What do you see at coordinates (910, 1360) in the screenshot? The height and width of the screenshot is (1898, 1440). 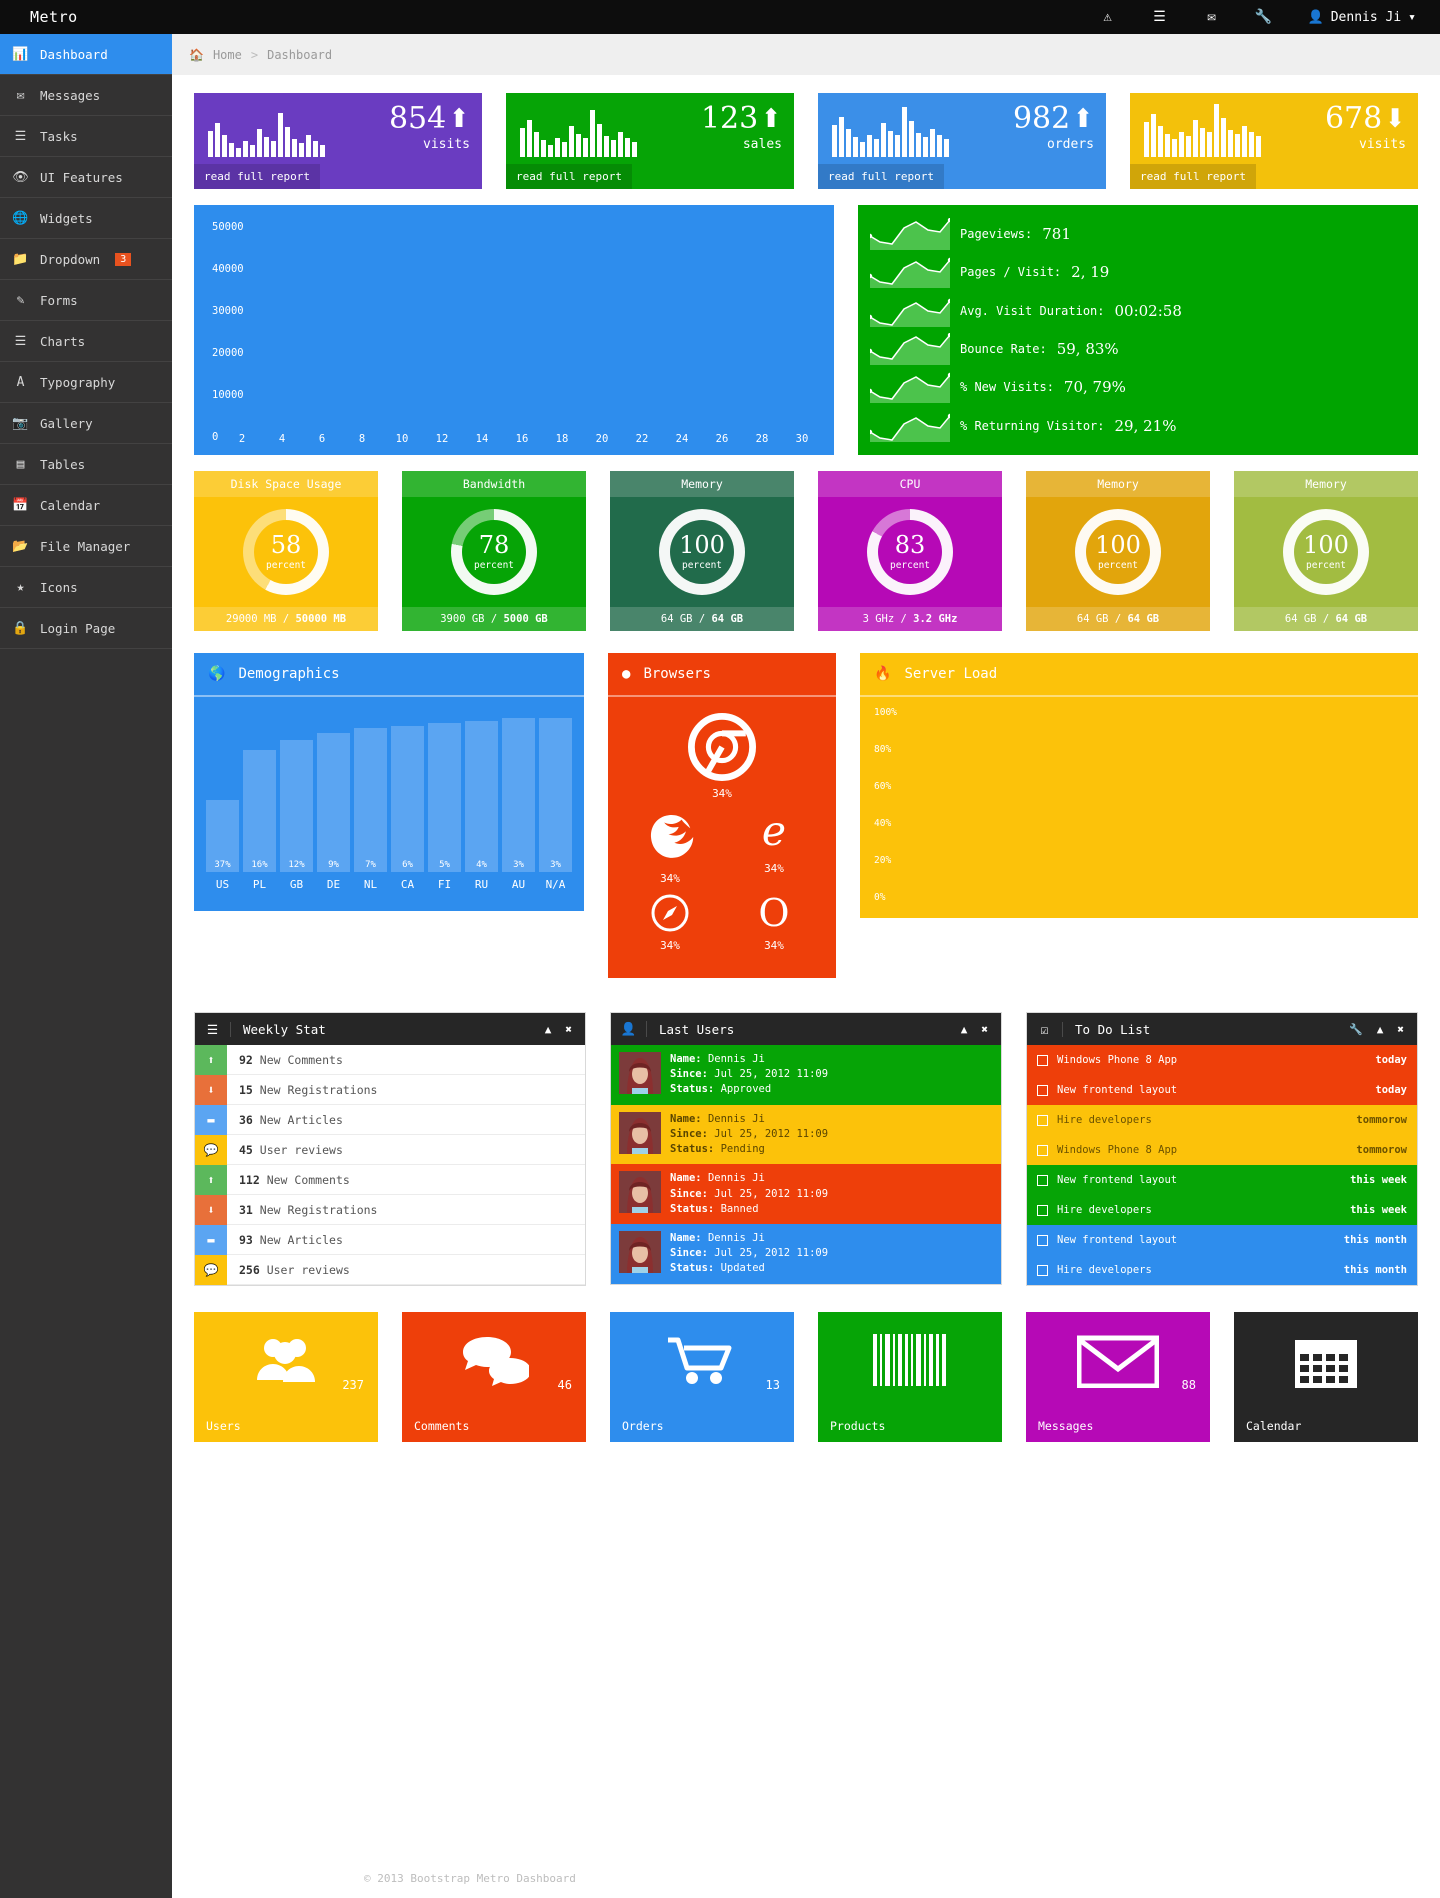 I see `barcode-icon` at bounding box center [910, 1360].